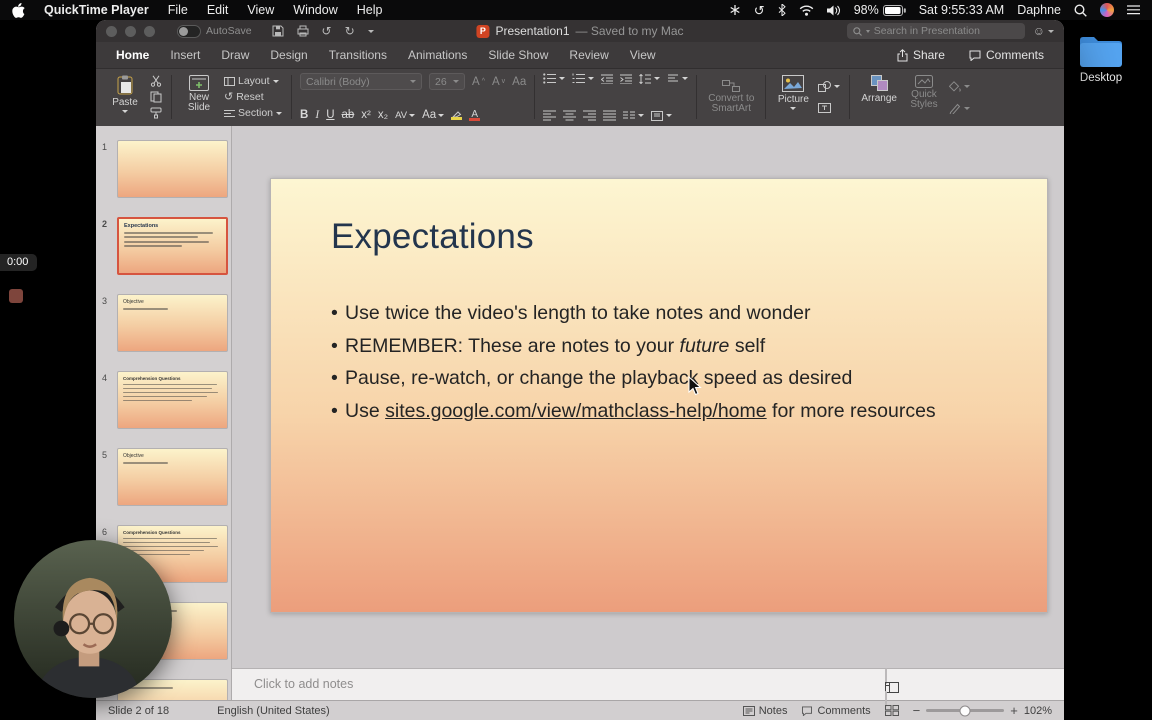  Describe the element at coordinates (519, 82) in the screenshot. I see `clear-formatting-button: Aa` at that location.